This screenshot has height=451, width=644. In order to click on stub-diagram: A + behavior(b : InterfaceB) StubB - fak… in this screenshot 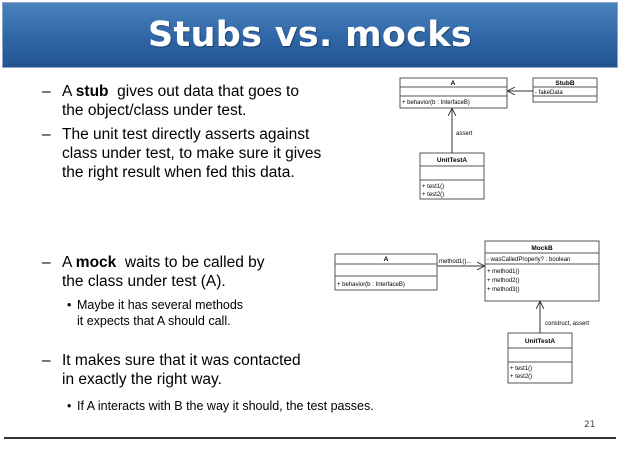, I will do `click(498, 138)`.